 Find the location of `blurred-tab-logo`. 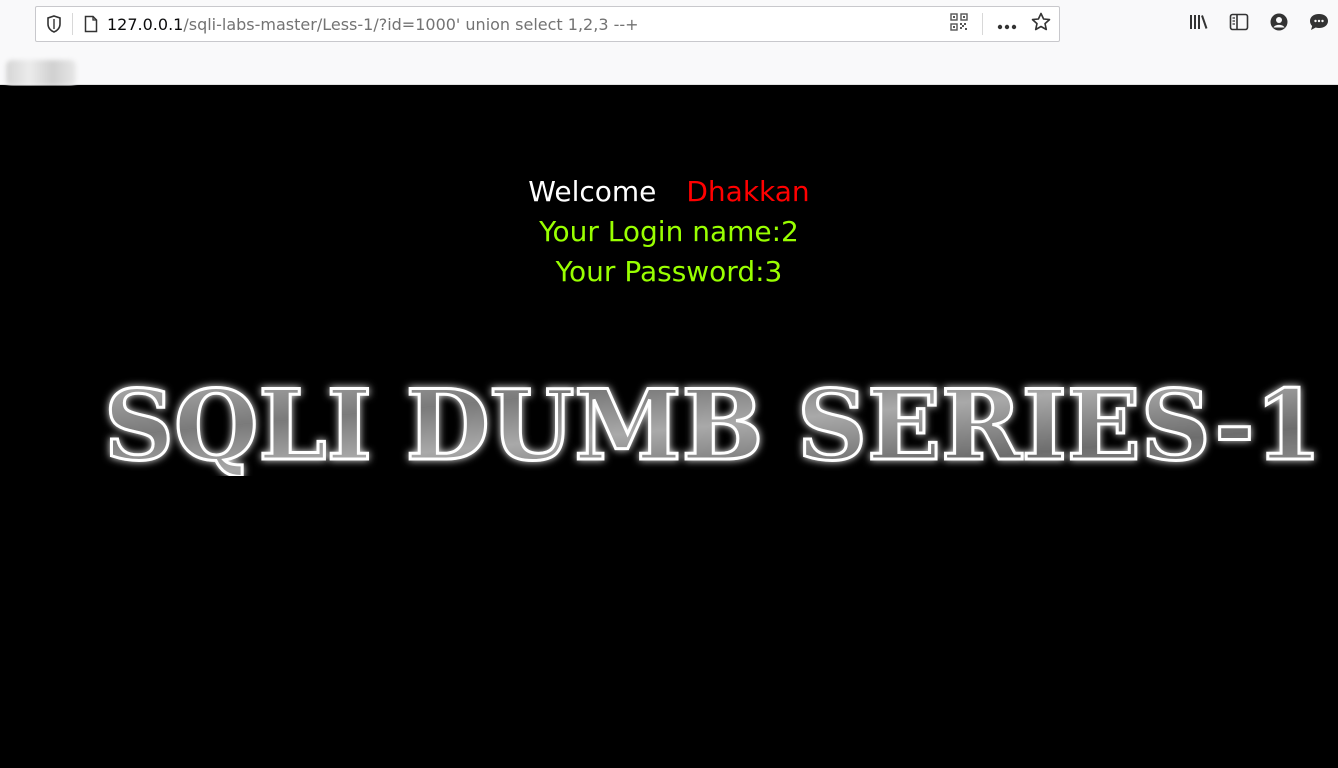

blurred-tab-logo is located at coordinates (41, 73).